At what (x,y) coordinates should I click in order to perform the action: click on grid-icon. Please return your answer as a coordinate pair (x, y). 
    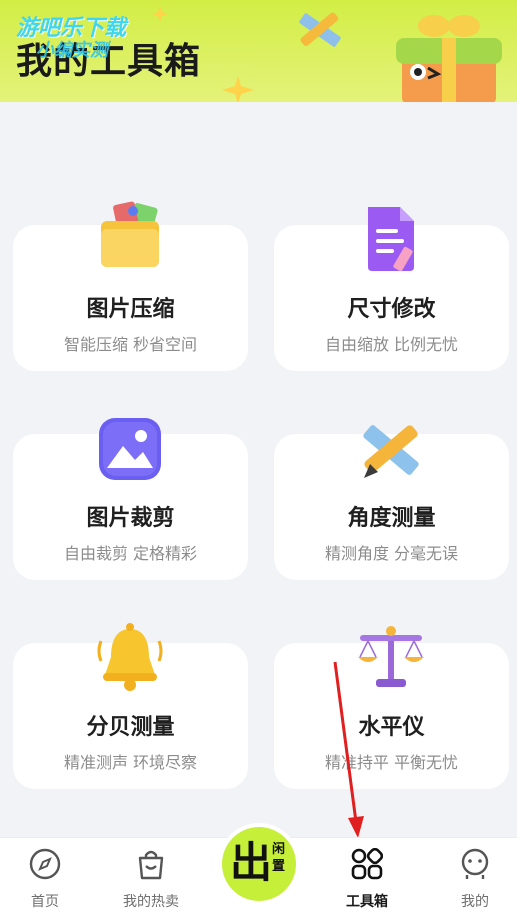
    Looking at the image, I should click on (367, 864).